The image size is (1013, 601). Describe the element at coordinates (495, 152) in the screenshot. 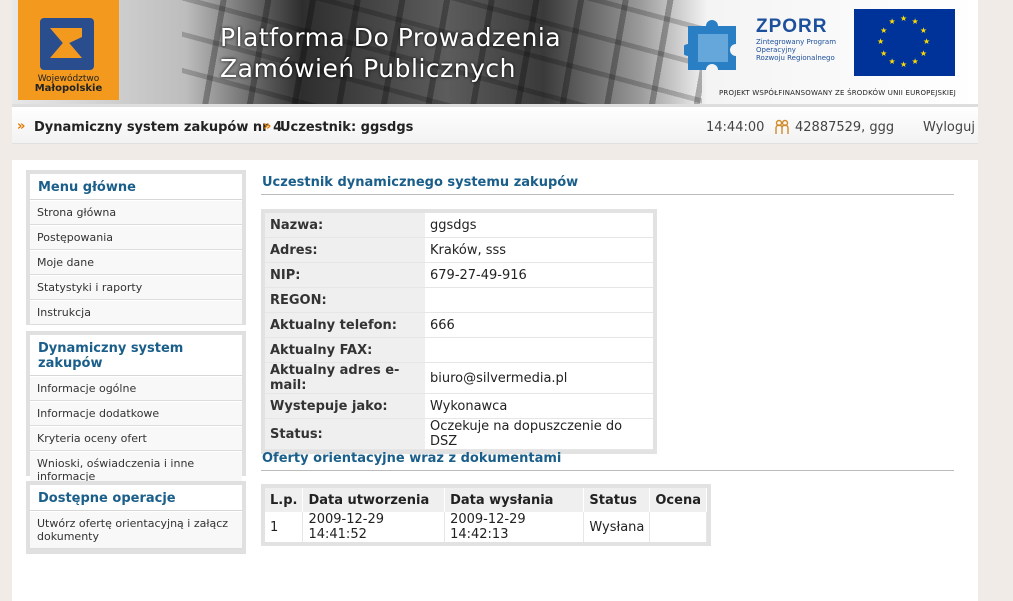

I see `header-gap` at that location.